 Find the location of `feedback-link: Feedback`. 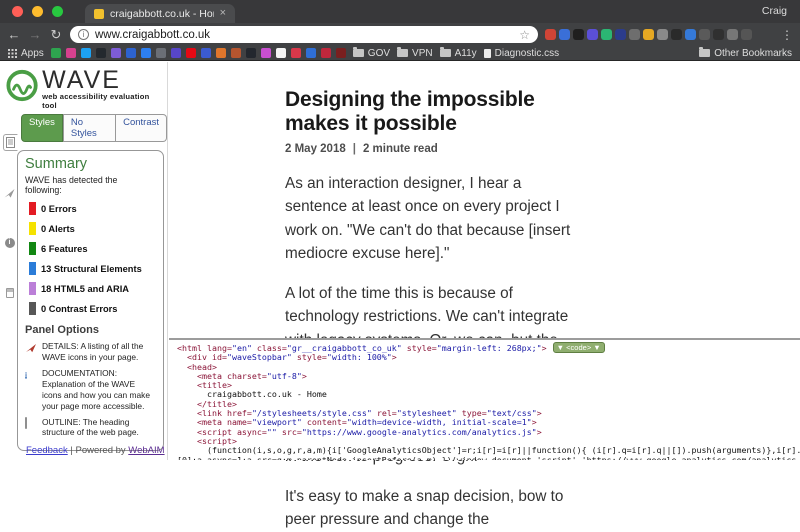

feedback-link: Feedback is located at coordinates (47, 450).